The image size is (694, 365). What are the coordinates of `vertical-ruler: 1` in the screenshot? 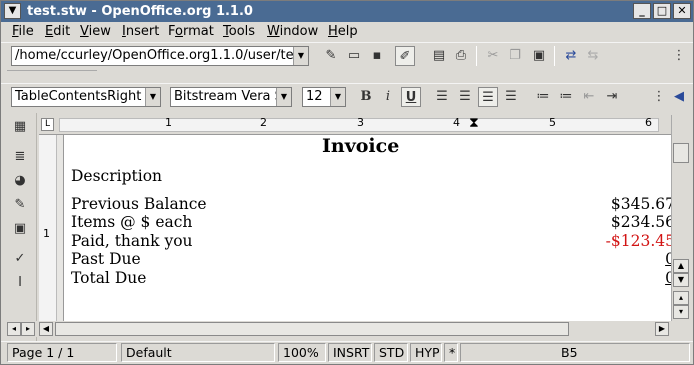 It's located at (48, 228).